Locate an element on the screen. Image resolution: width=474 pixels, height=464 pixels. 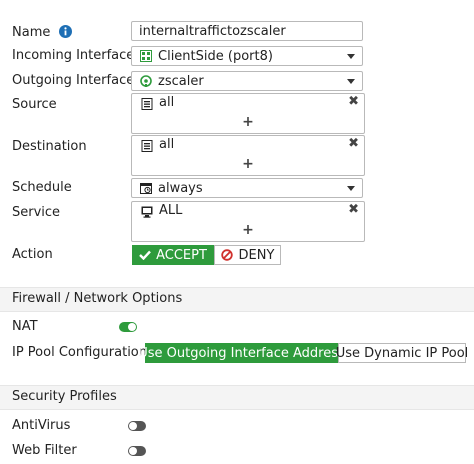
service-icon is located at coordinates (147, 212).